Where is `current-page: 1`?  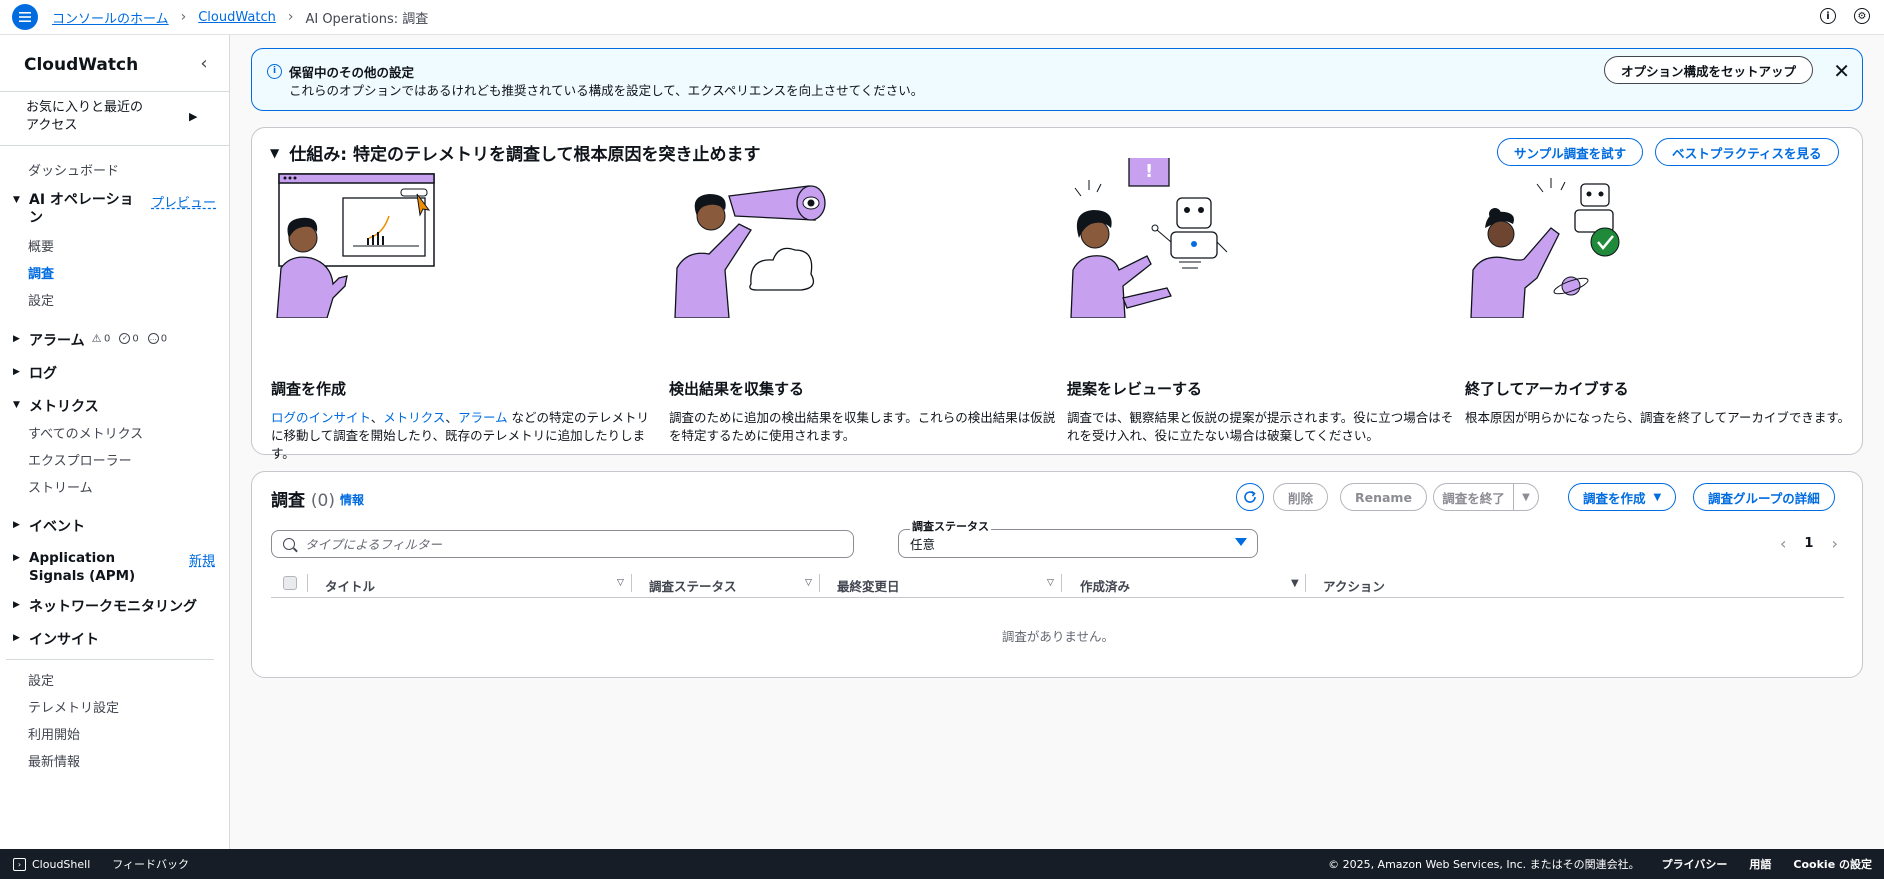
current-page: 1 is located at coordinates (1808, 543).